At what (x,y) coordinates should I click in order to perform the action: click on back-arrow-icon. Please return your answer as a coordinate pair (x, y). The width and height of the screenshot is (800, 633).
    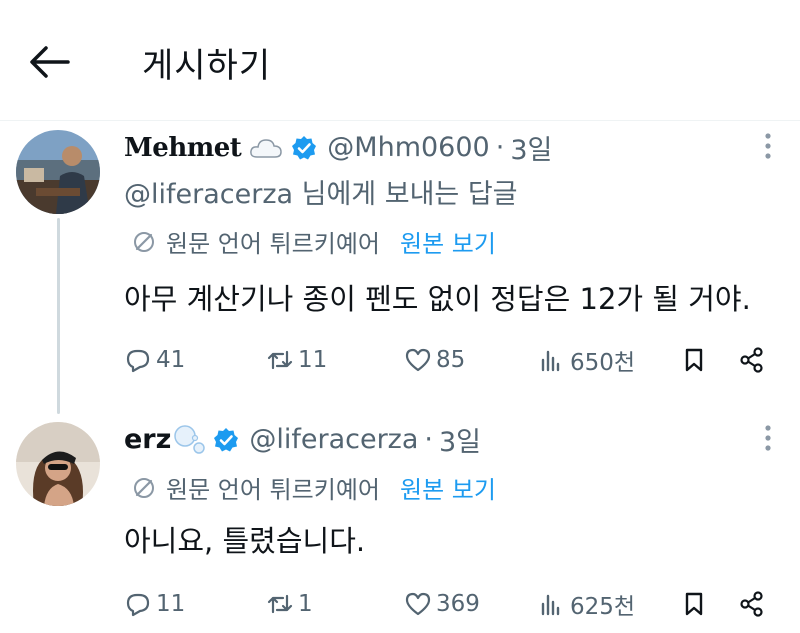
    Looking at the image, I should click on (50, 62).